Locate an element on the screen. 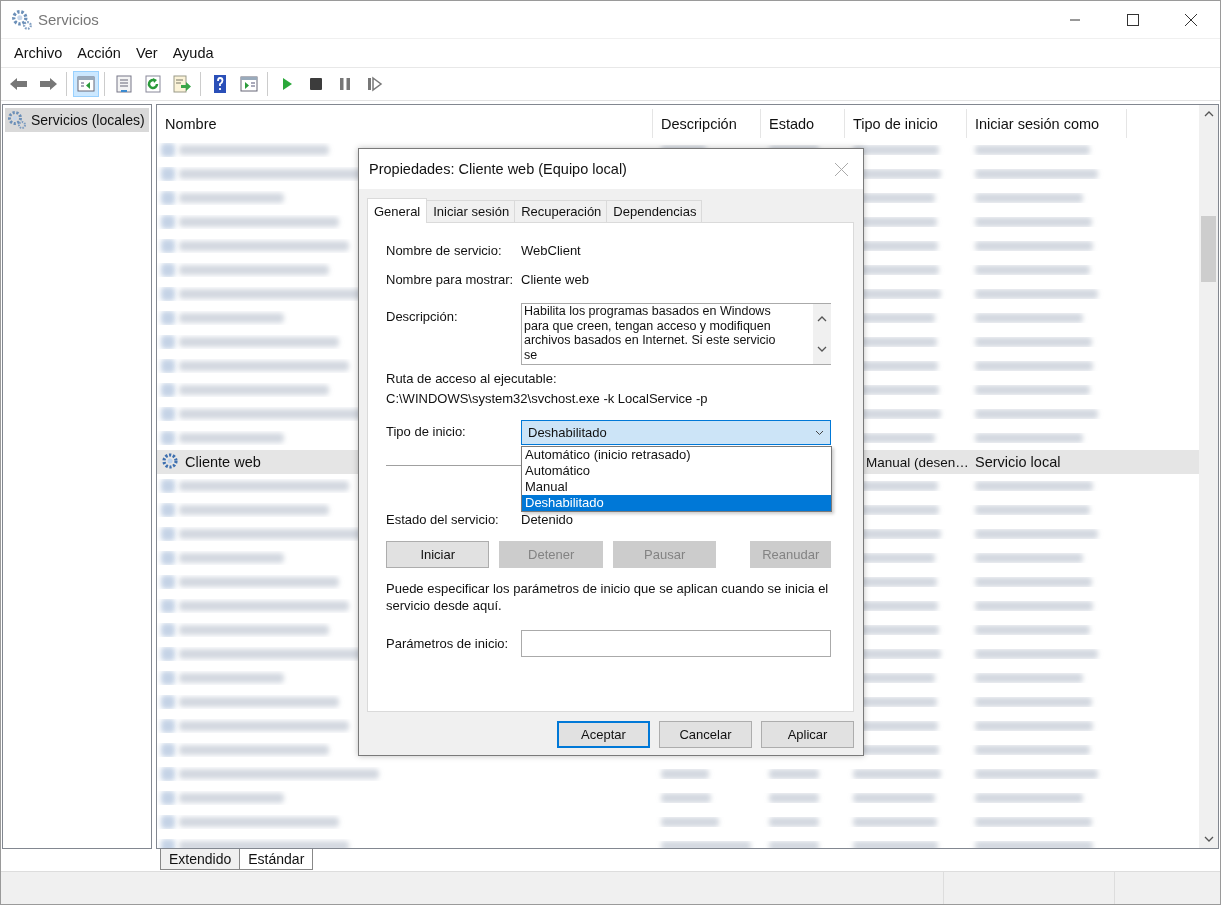 This screenshot has width=1221, height=905. field-label: Parámetros de inicio: is located at coordinates (448, 643).